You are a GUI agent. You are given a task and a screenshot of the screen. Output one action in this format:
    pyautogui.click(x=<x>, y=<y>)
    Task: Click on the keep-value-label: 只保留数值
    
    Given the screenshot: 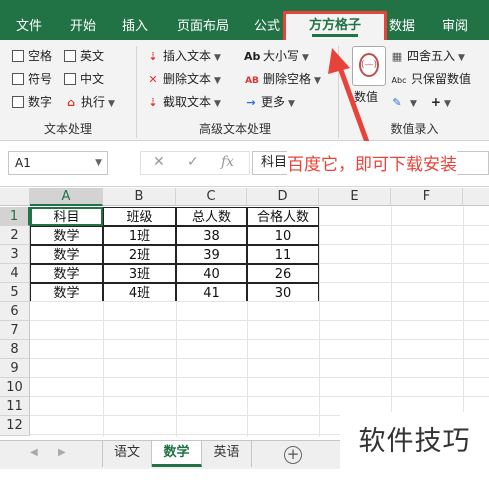 What is the action you would take?
    pyautogui.click(x=441, y=79)
    